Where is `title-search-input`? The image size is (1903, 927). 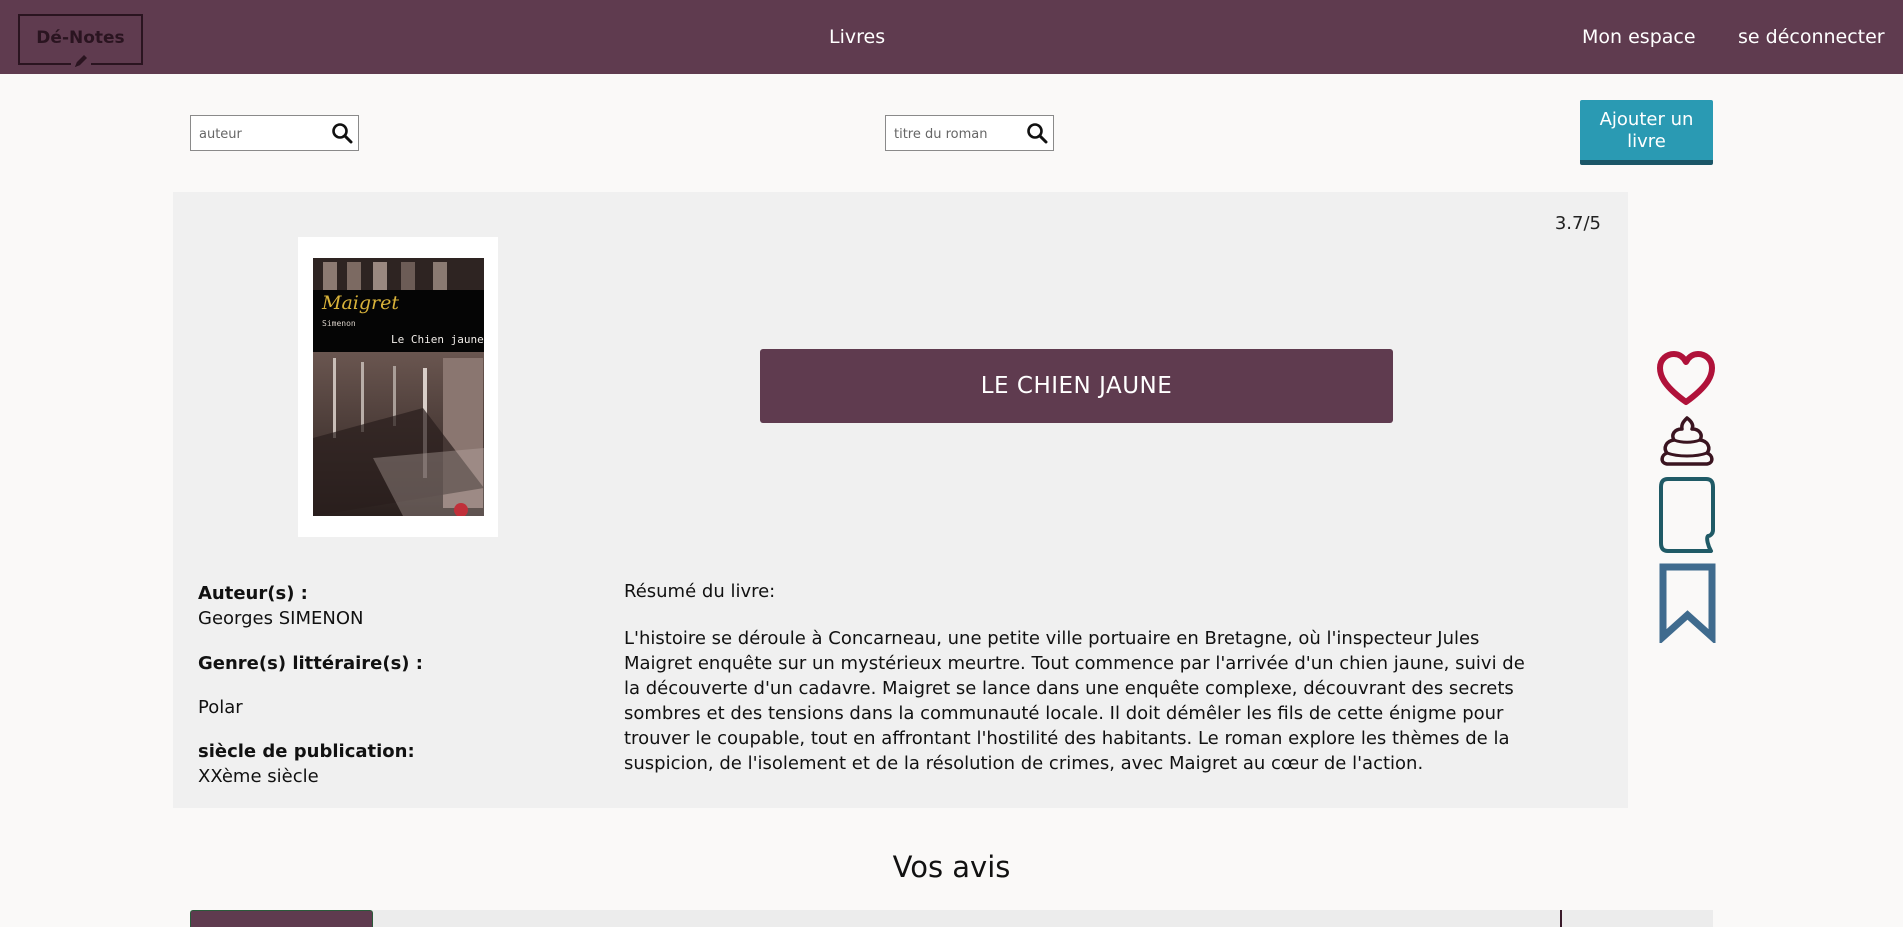 title-search-input is located at coordinates (954, 134).